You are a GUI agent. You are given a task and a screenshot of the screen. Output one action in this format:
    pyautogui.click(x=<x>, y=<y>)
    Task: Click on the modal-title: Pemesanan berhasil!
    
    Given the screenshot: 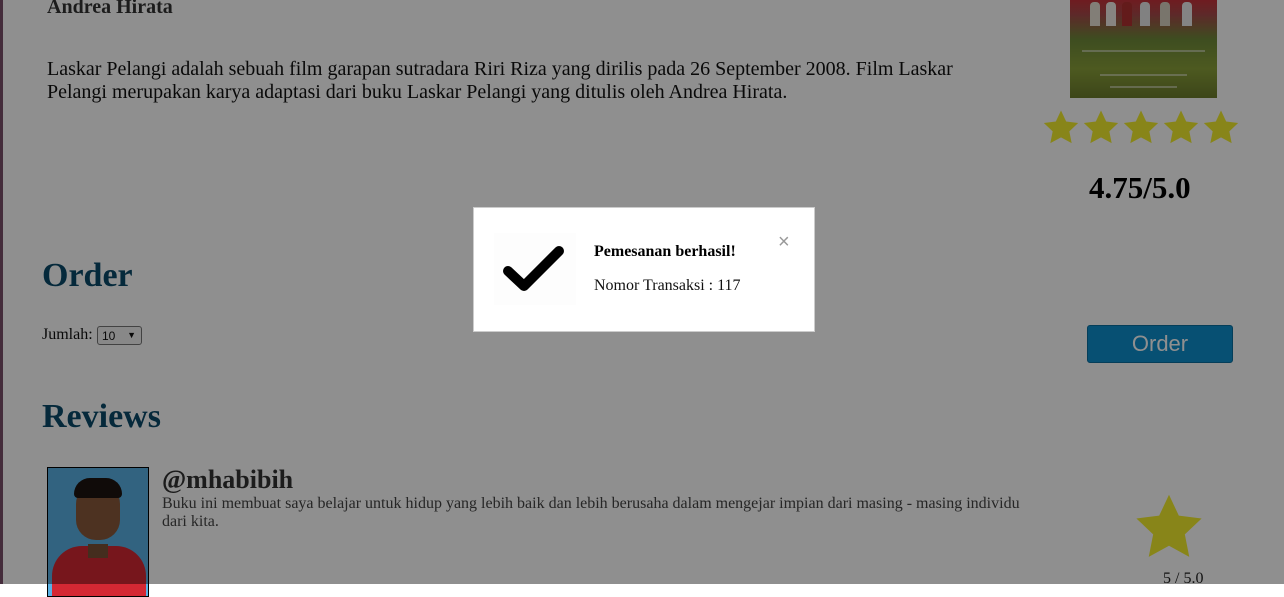 What is the action you would take?
    pyautogui.click(x=665, y=251)
    